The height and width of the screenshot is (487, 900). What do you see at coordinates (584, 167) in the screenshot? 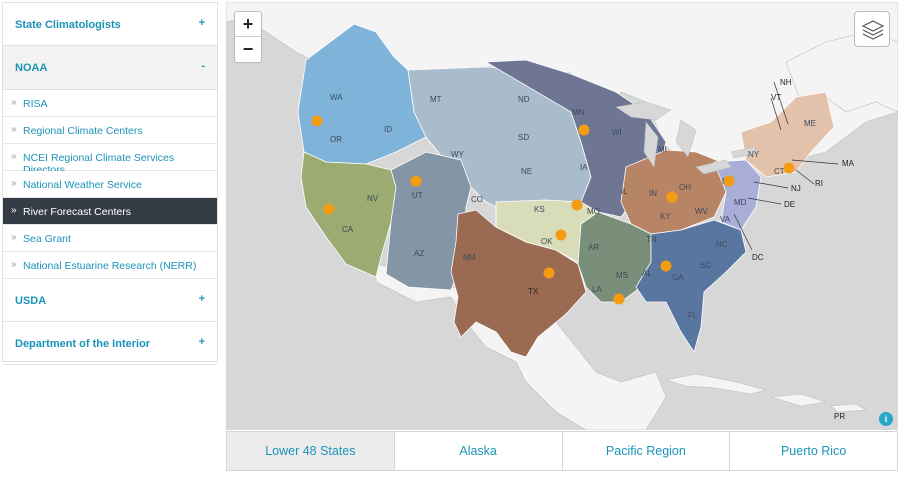
I see `state-label-ia: IA` at bounding box center [584, 167].